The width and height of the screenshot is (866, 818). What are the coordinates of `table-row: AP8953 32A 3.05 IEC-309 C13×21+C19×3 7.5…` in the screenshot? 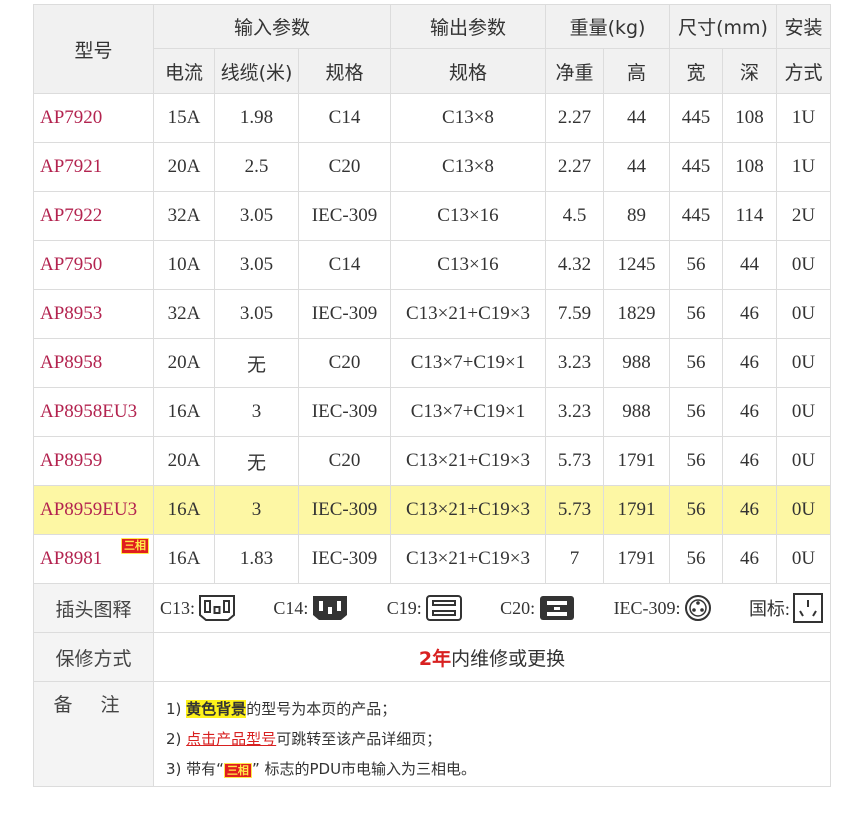 It's located at (432, 314).